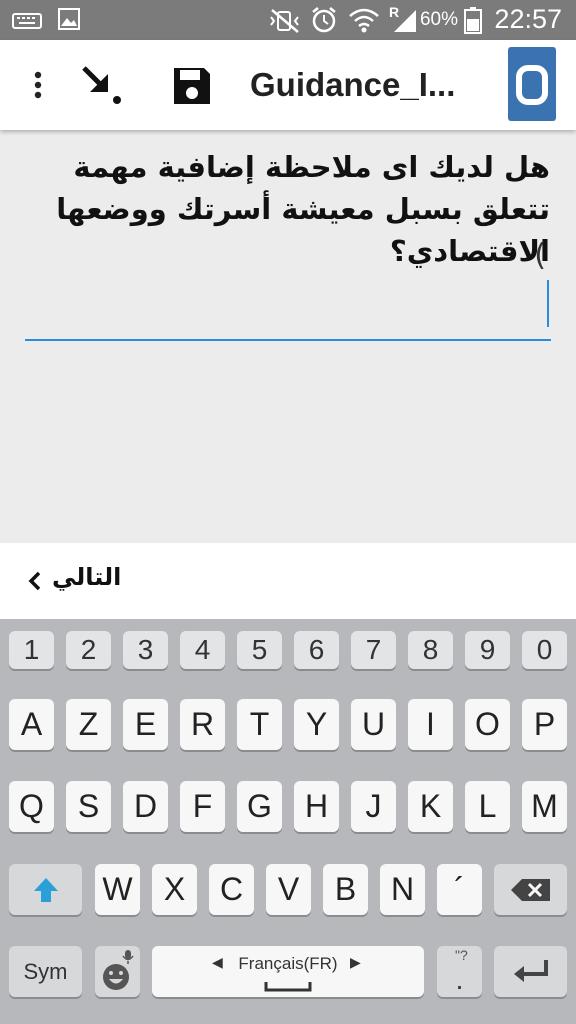 The width and height of the screenshot is (576, 1024). Describe the element at coordinates (373, 806) in the screenshot. I see `key-j: J` at that location.